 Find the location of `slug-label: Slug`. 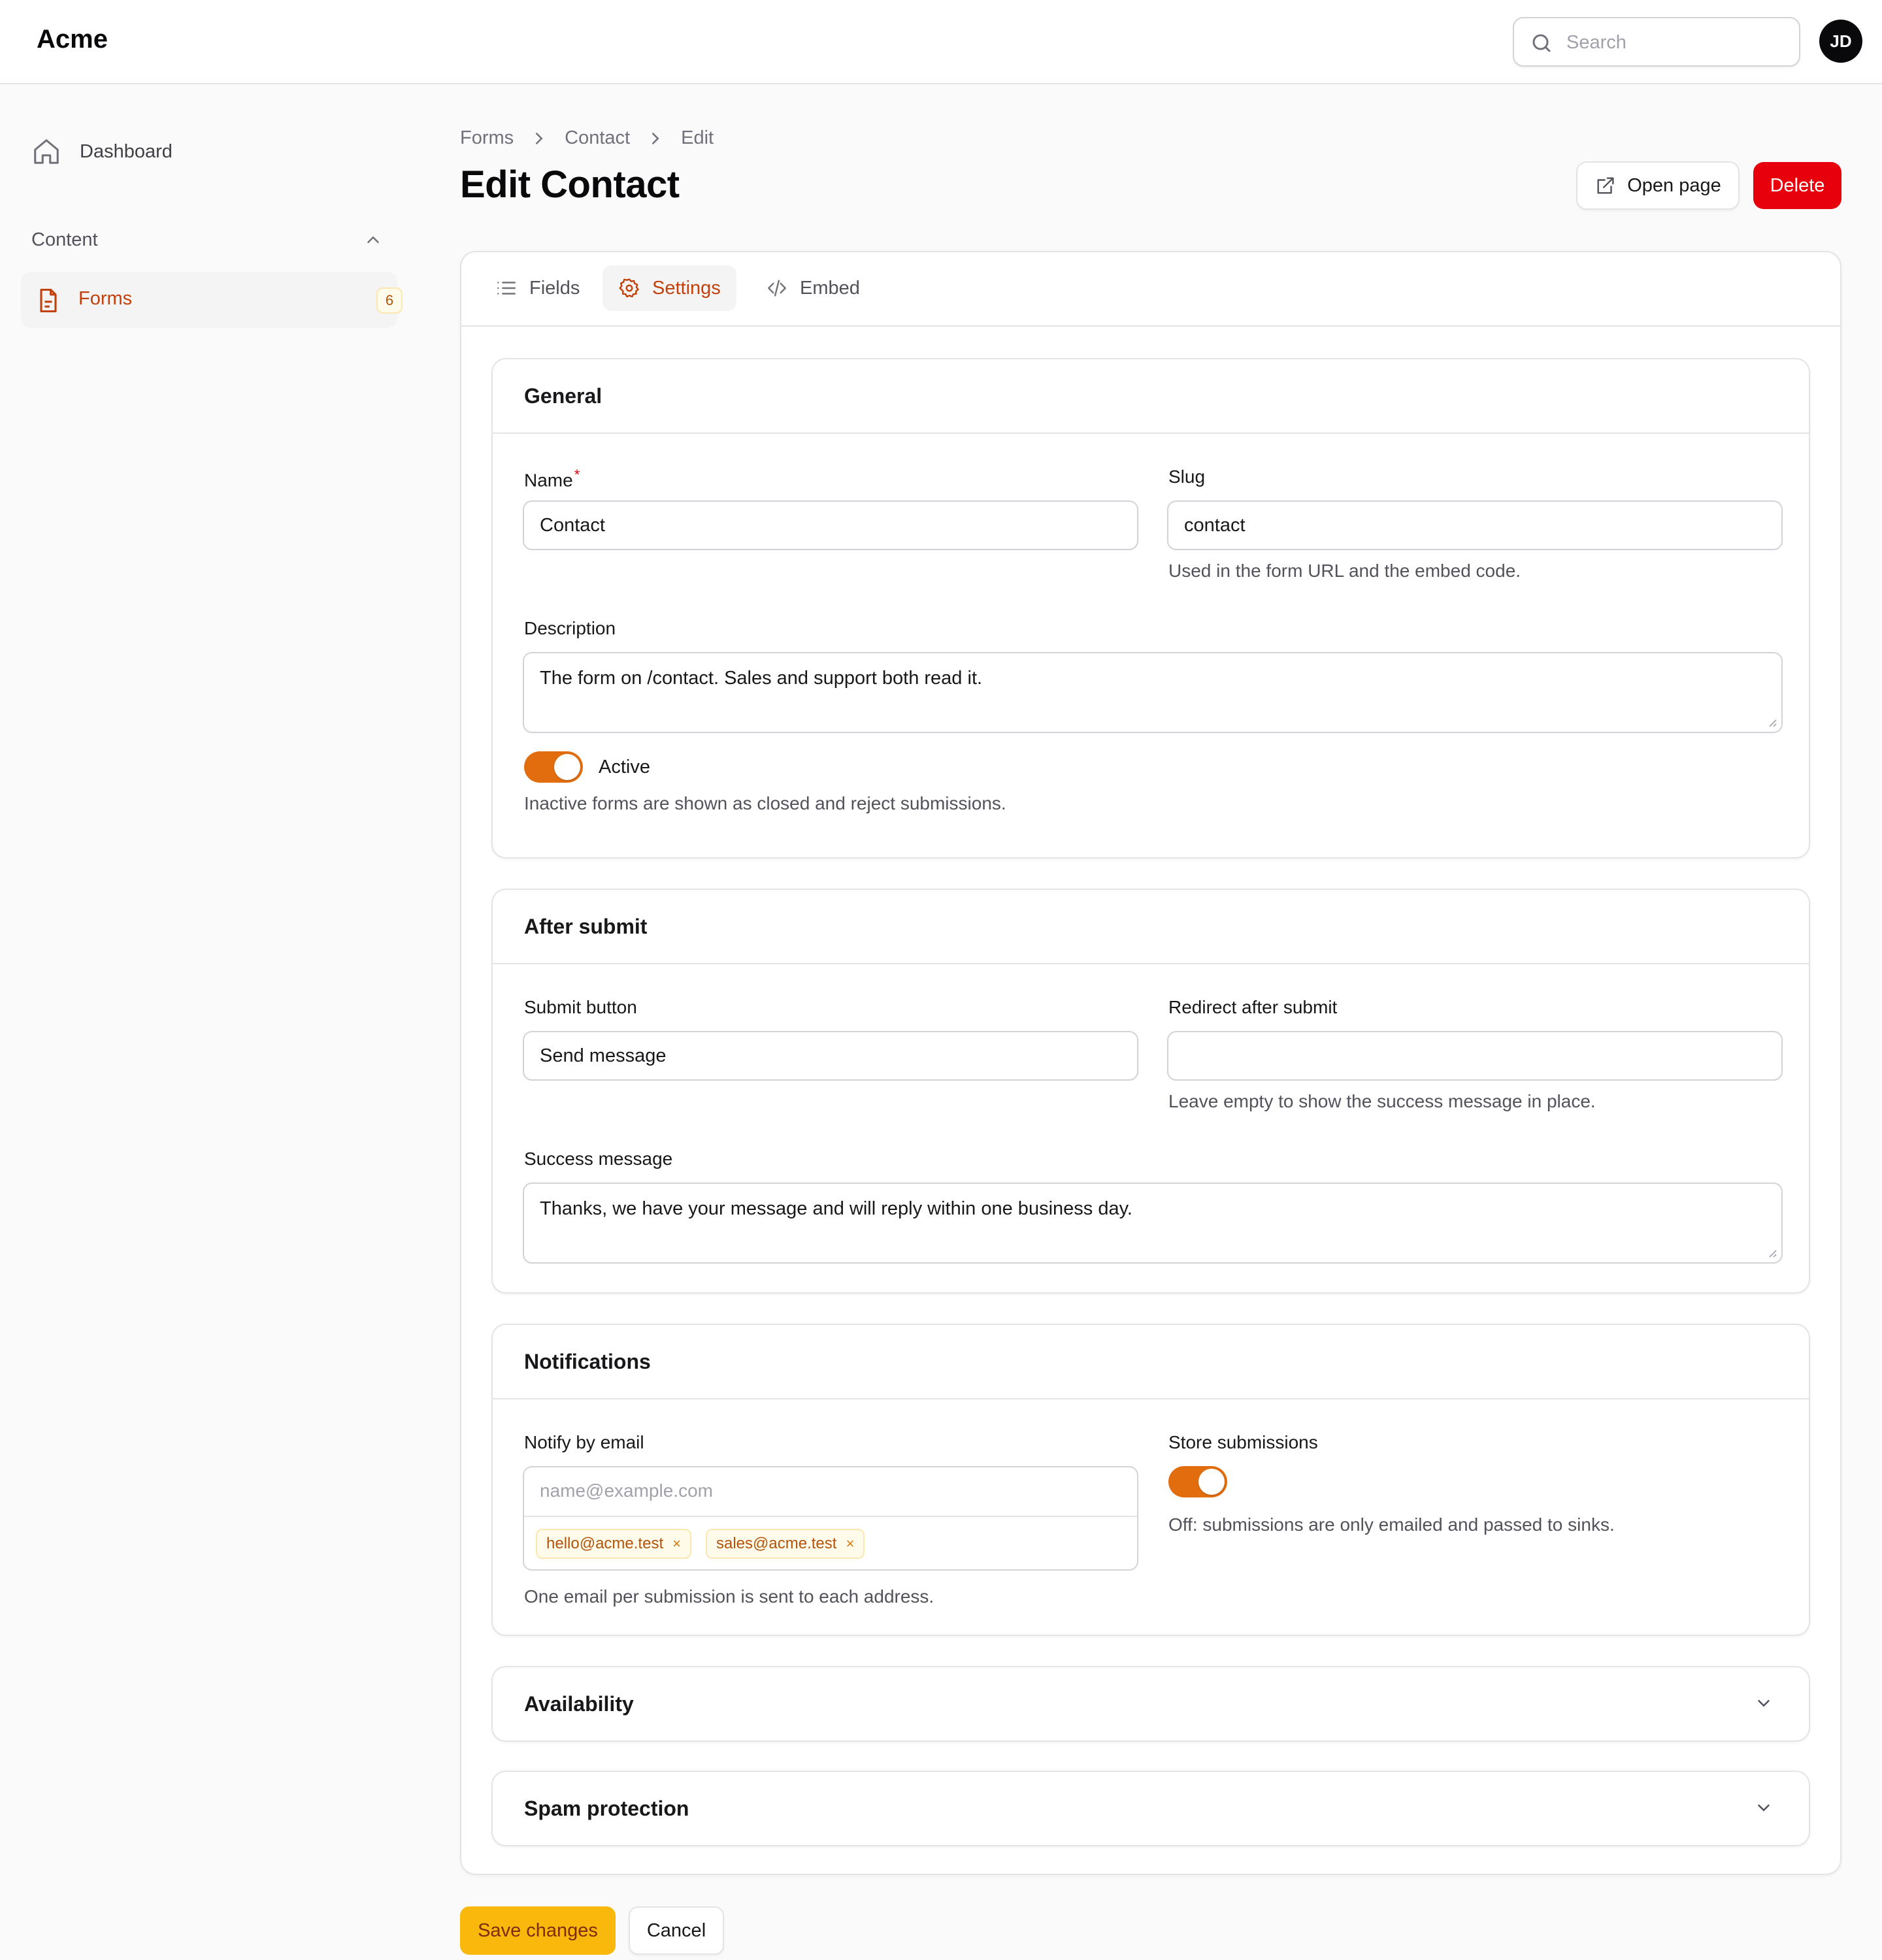

slug-label: Slug is located at coordinates (1187, 476).